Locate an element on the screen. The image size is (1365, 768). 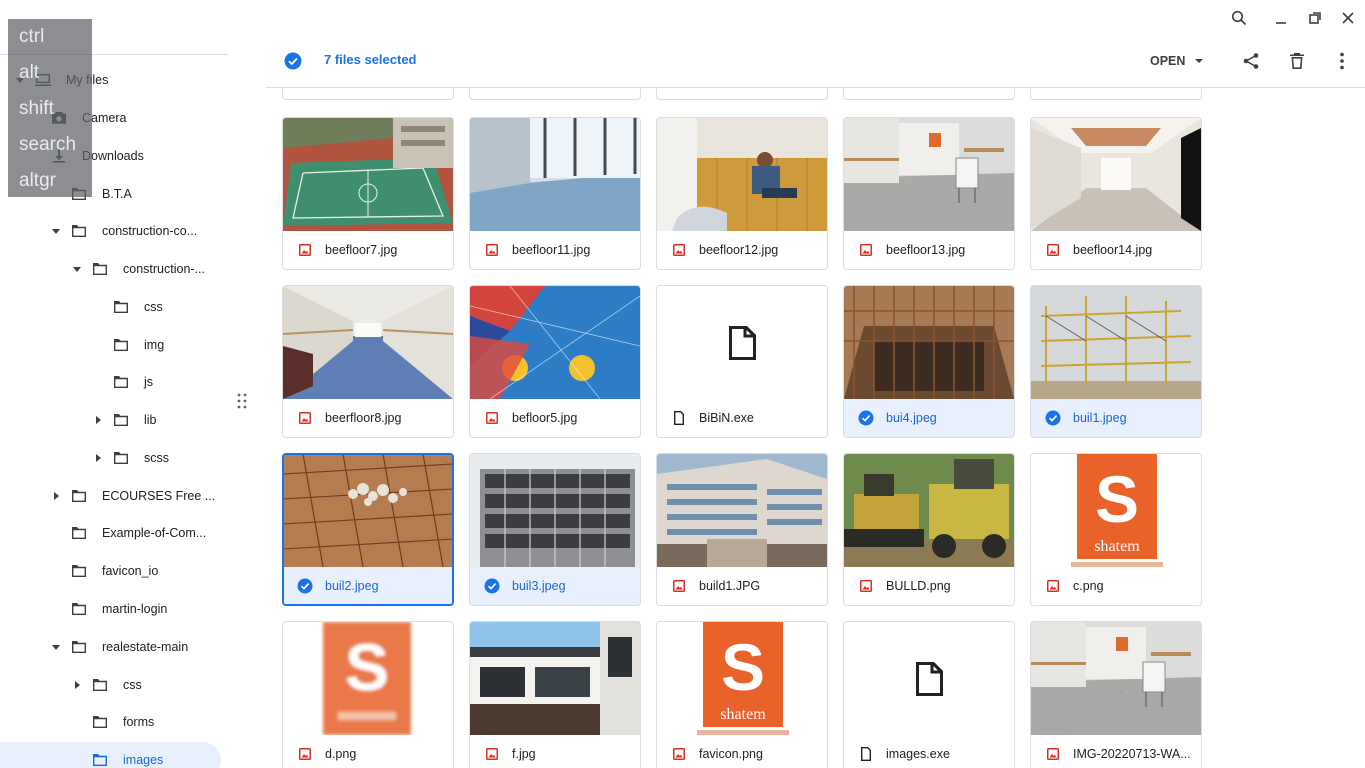
file-name: buil1.jpeg is located at coordinates (1100, 418).